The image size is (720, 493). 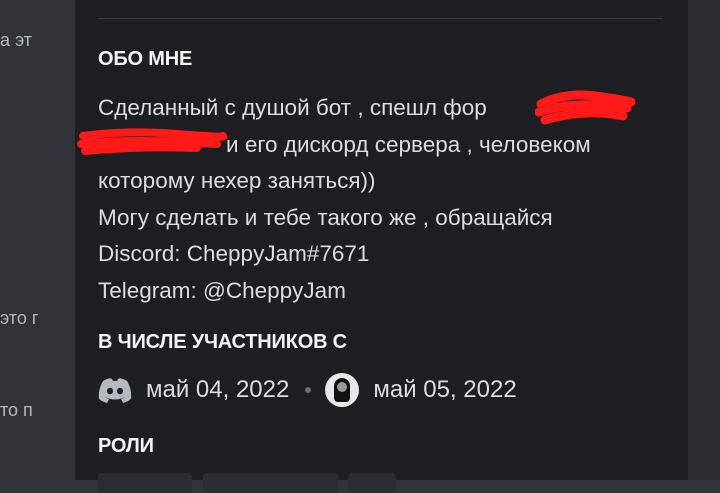 What do you see at coordinates (218, 389) in the screenshot?
I see `discord-member-since-date: май 04, 2022` at bounding box center [218, 389].